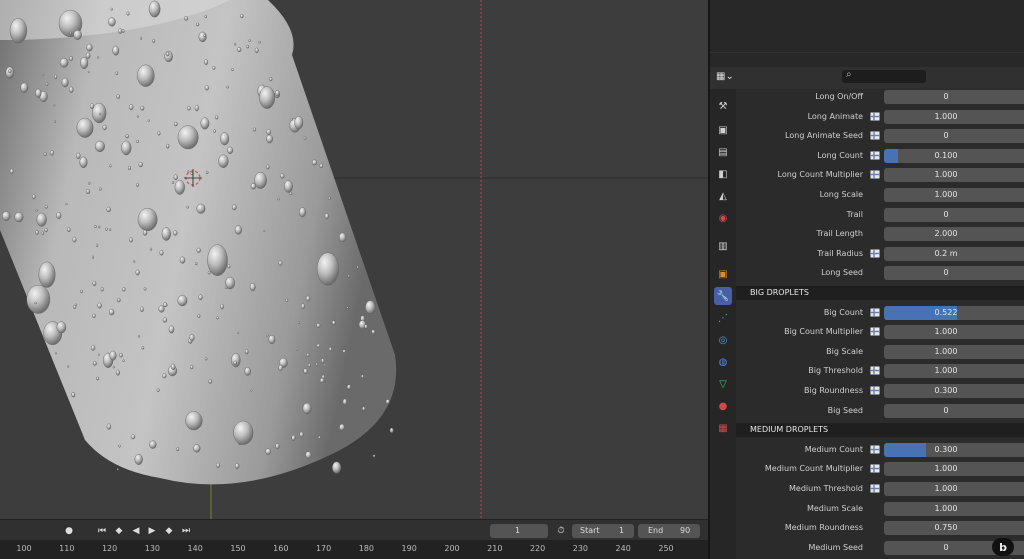 This screenshot has width=1024, height=559. Describe the element at coordinates (67, 548) in the screenshot. I see `frame-tick-label: 110` at that location.